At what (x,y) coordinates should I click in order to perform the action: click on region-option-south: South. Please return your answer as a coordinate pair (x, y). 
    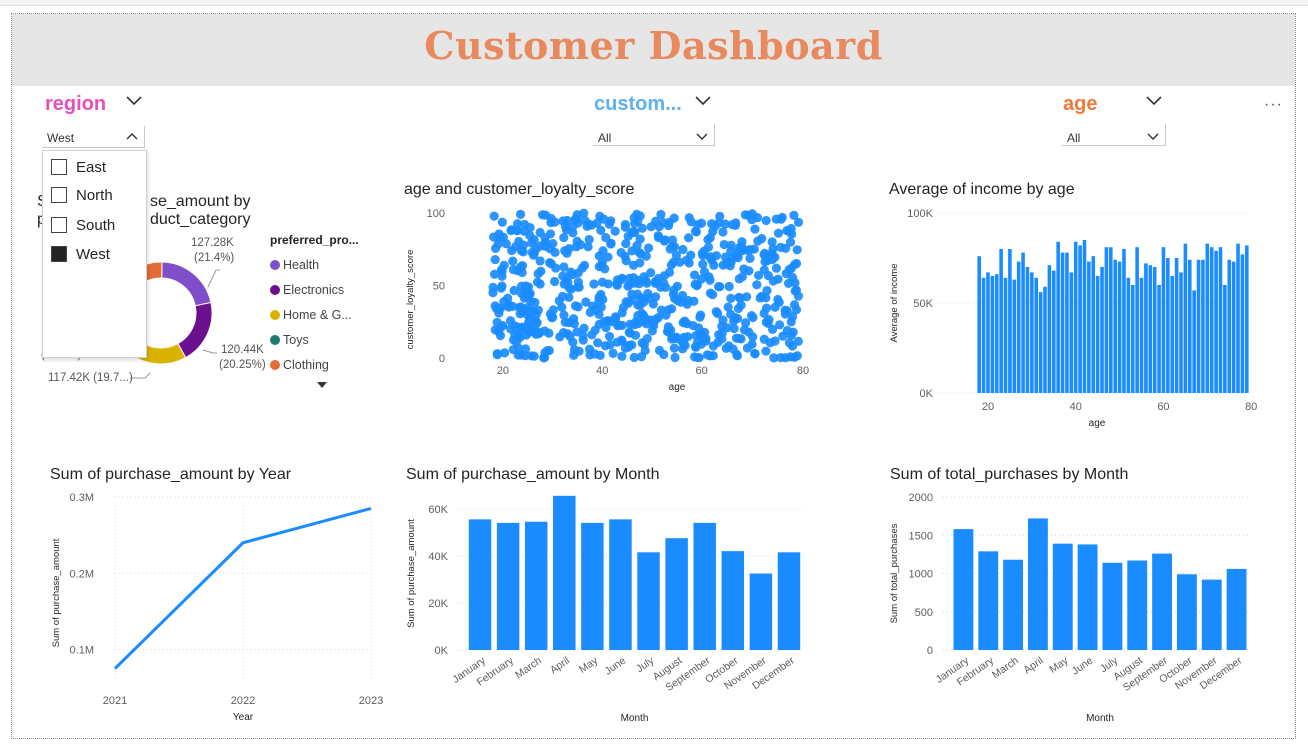
    Looking at the image, I should click on (83, 225).